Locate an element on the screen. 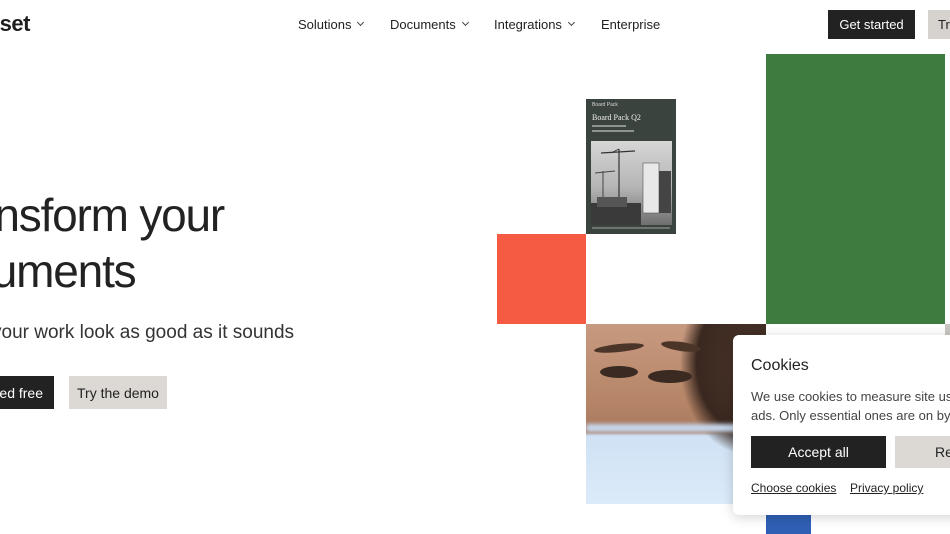 This screenshot has width=950, height=534. hero-headline-line1: ansform your is located at coordinates (112, 215).